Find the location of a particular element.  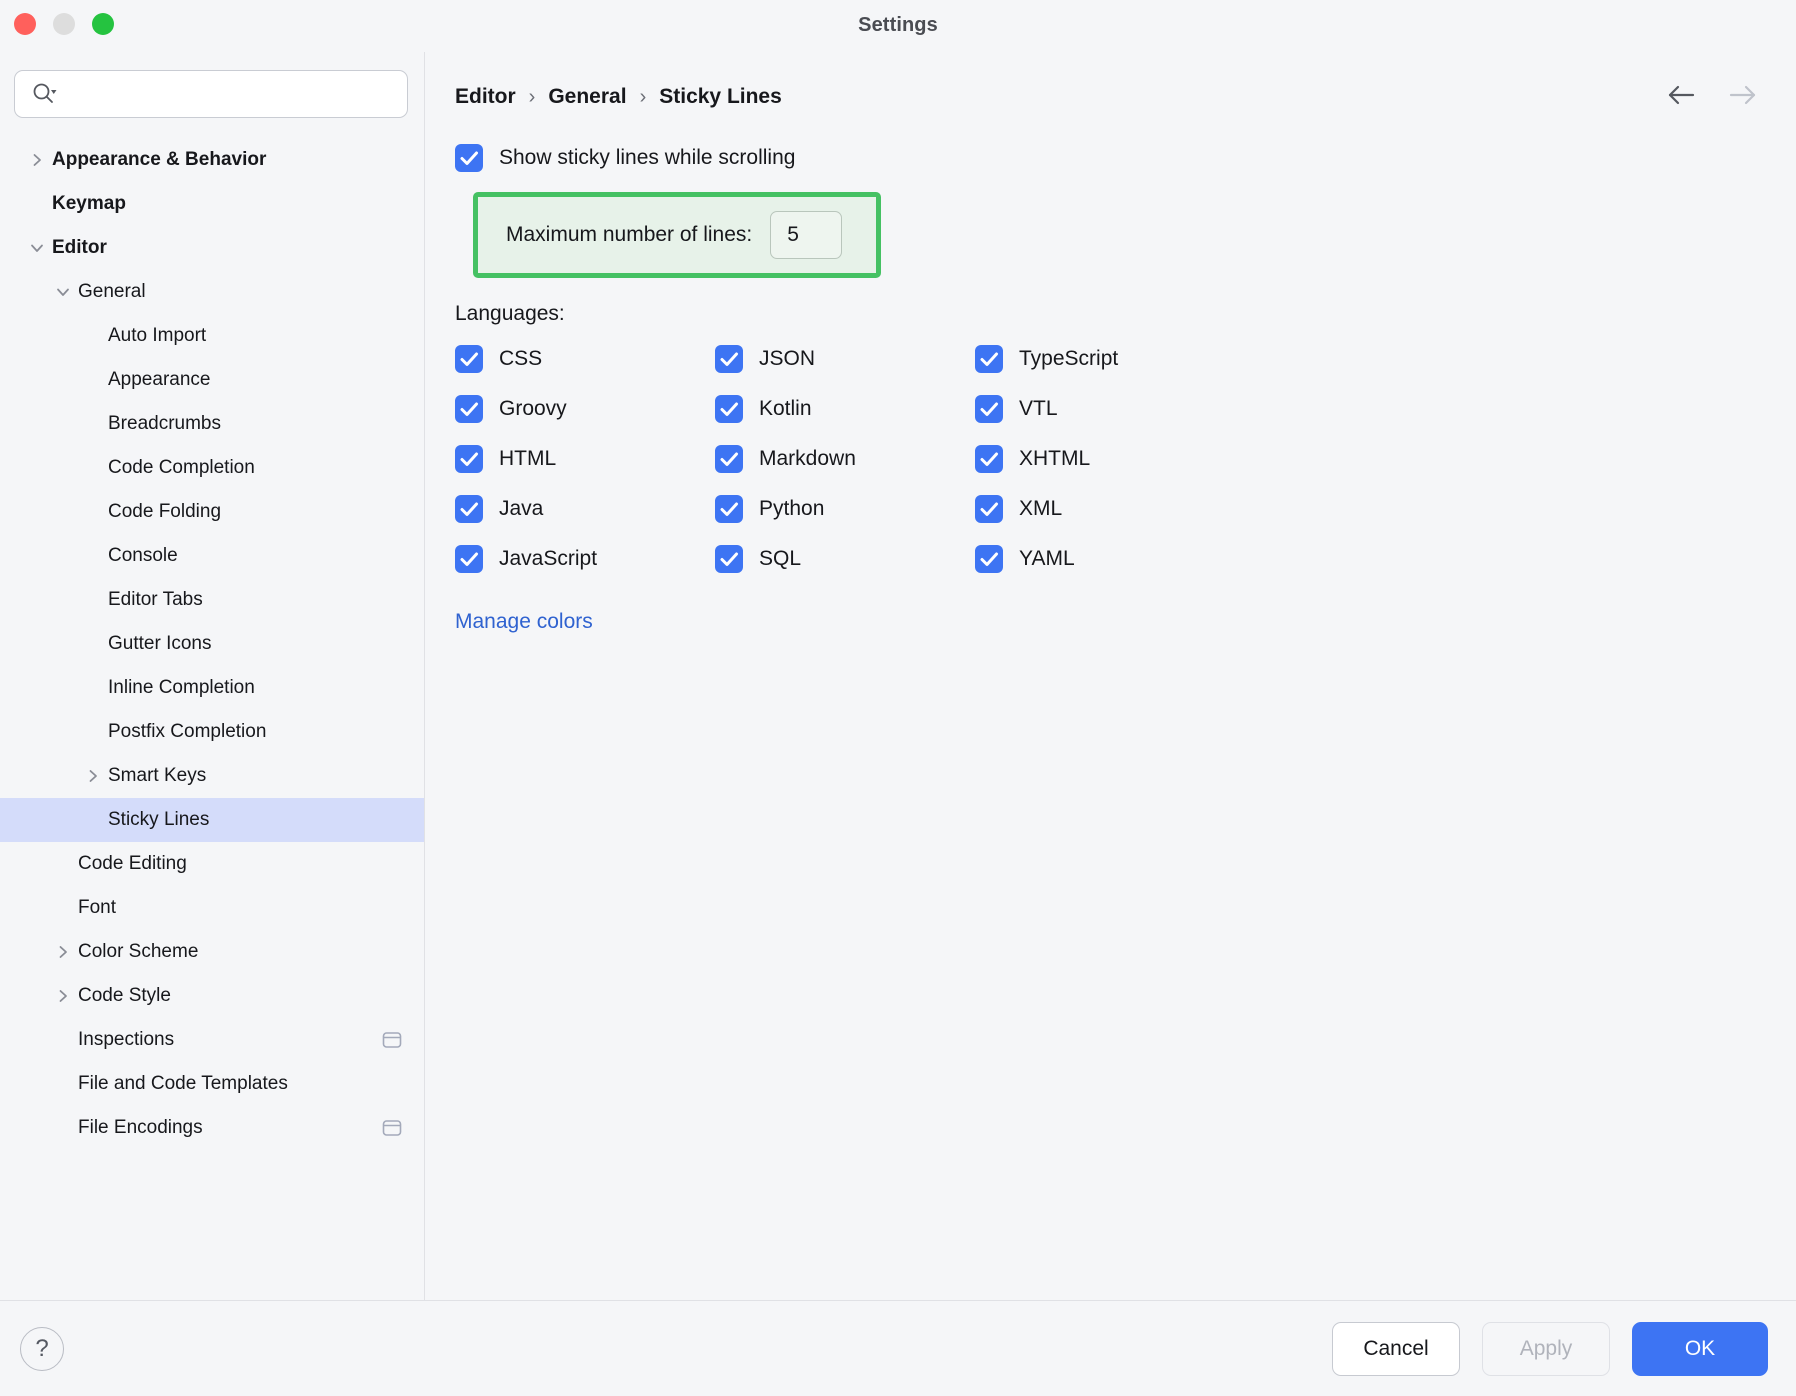

sidebar-item-code-folding: Code Folding is located at coordinates (212, 512).